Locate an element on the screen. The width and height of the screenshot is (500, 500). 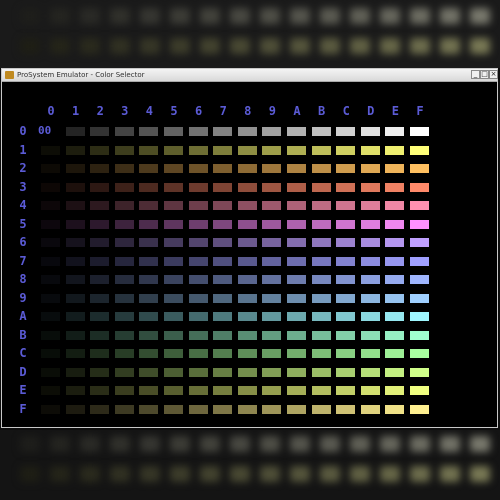
minimize-button: _ is located at coordinates (475, 74).